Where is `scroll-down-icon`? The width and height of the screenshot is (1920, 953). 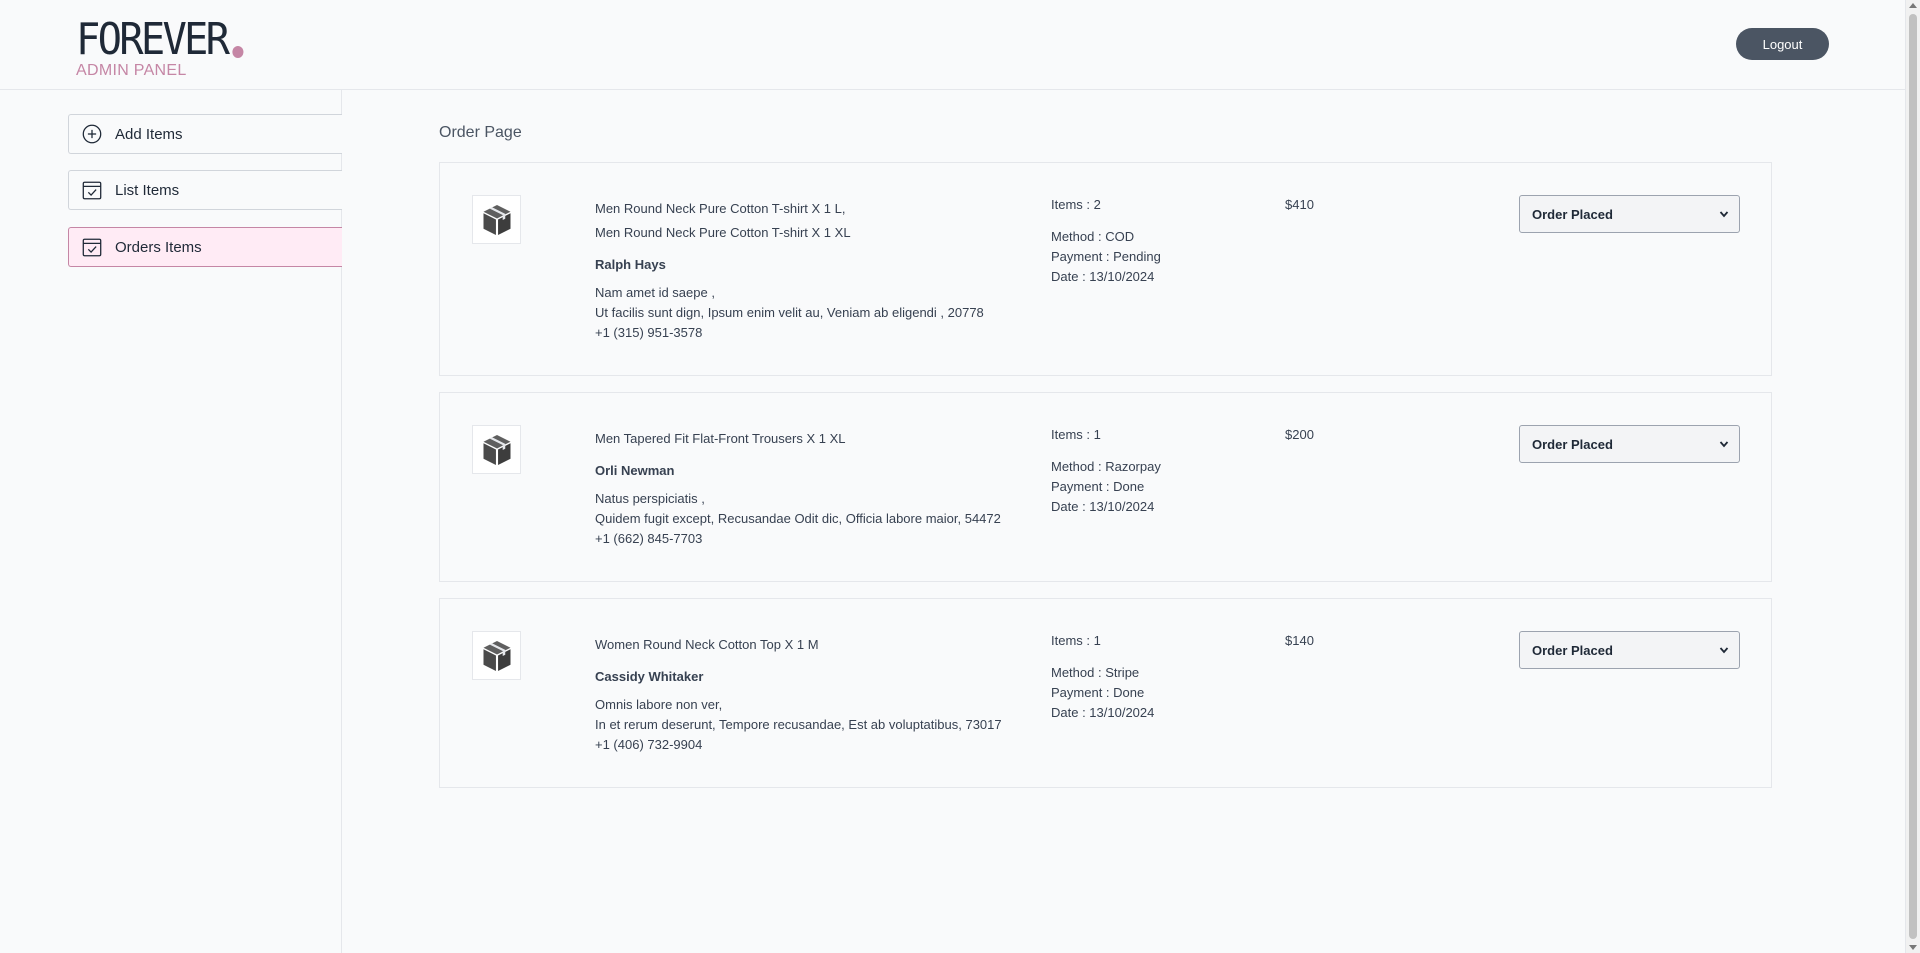 scroll-down-icon is located at coordinates (1913, 947).